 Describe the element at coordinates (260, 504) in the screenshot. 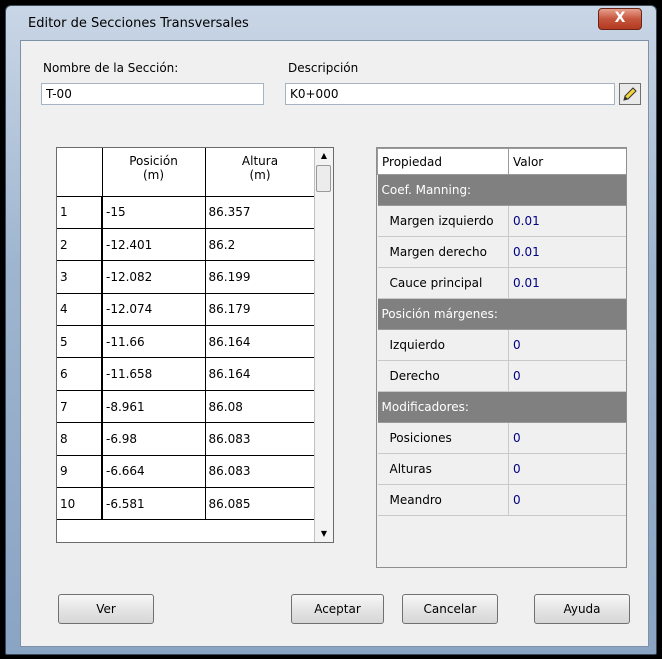

I see `height-cell: 86.085` at that location.